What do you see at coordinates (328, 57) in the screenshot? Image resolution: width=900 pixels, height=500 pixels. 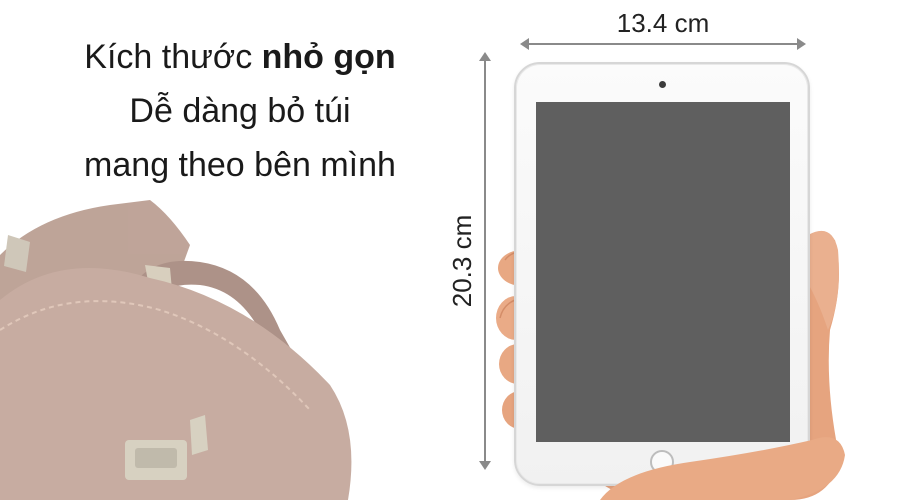 I see `headline-bold-text: nhỏ gọn` at bounding box center [328, 57].